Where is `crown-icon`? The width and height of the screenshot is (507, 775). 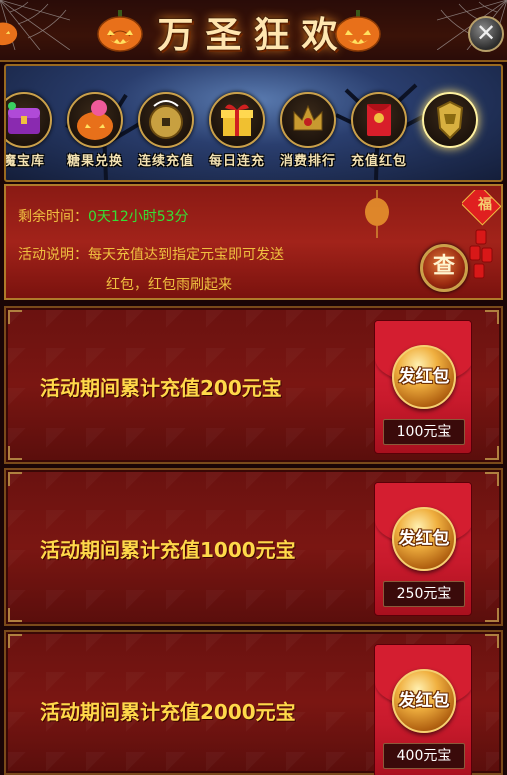
crown-icon is located at coordinates (308, 120).